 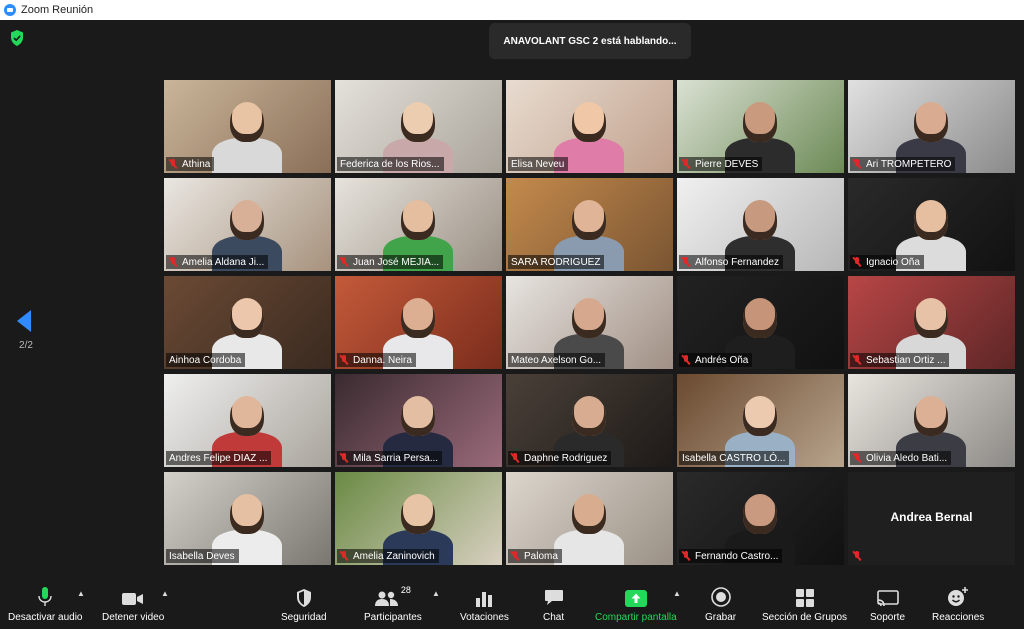 What do you see at coordinates (760, 126) in the screenshot?
I see `participant-tile: Pierre DEVES` at bounding box center [760, 126].